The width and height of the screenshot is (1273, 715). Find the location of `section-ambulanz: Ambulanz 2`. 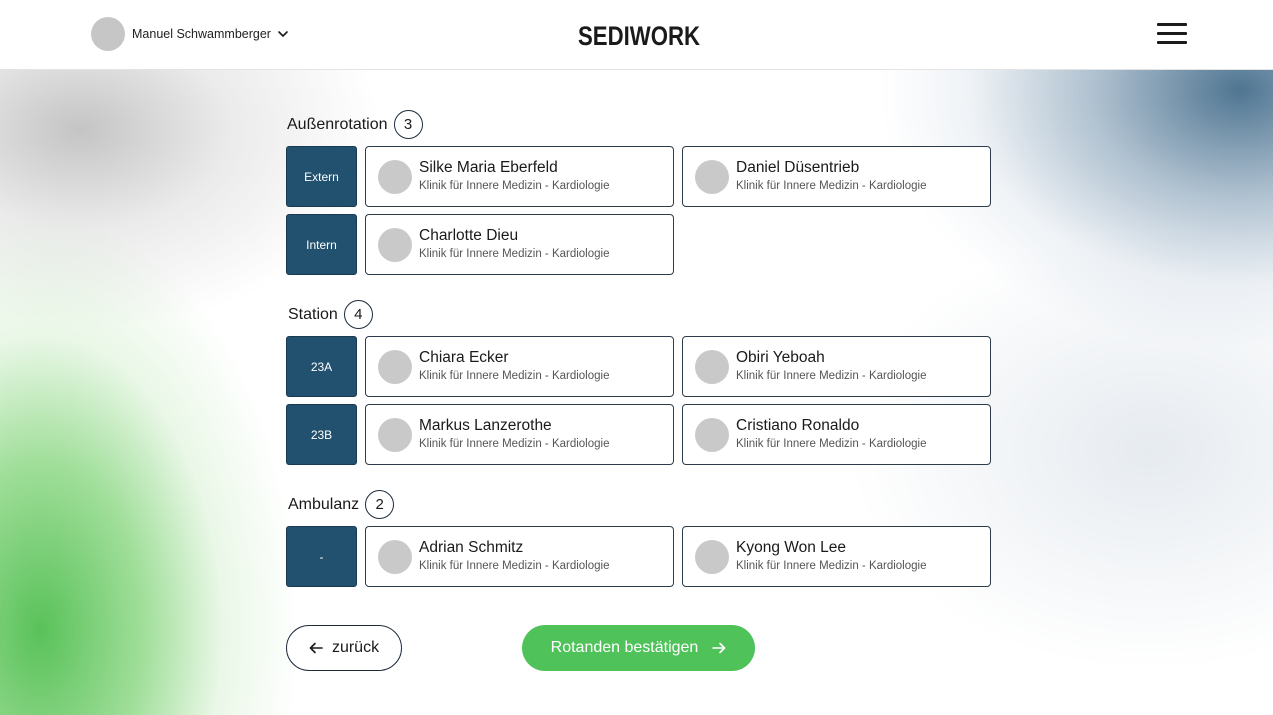

section-ambulanz: Ambulanz 2 is located at coordinates (341, 504).